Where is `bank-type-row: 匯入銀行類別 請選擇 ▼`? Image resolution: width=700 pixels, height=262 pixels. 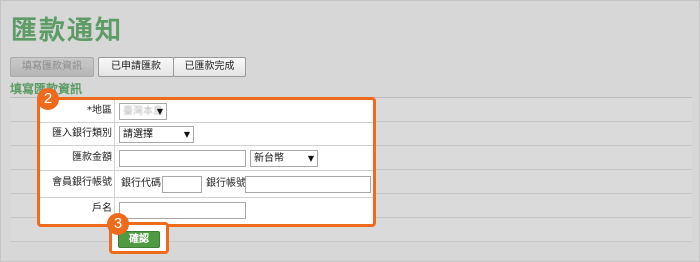 bank-type-row: 匯入銀行類別 請選擇 ▼ is located at coordinates (206, 134).